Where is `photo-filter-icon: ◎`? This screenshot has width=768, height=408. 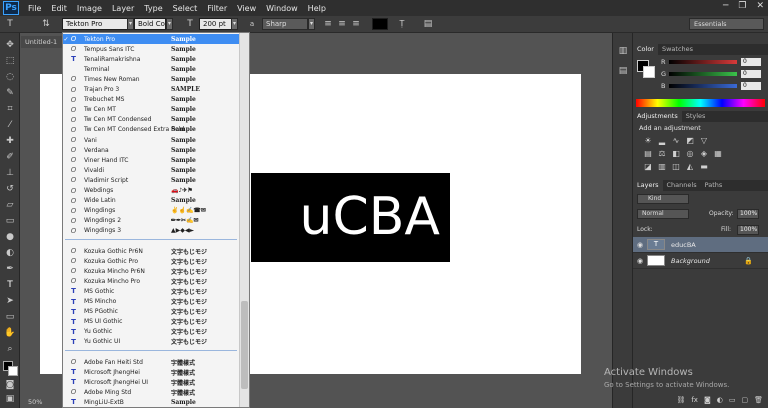
photo-filter-icon: ◎ is located at coordinates (690, 153).